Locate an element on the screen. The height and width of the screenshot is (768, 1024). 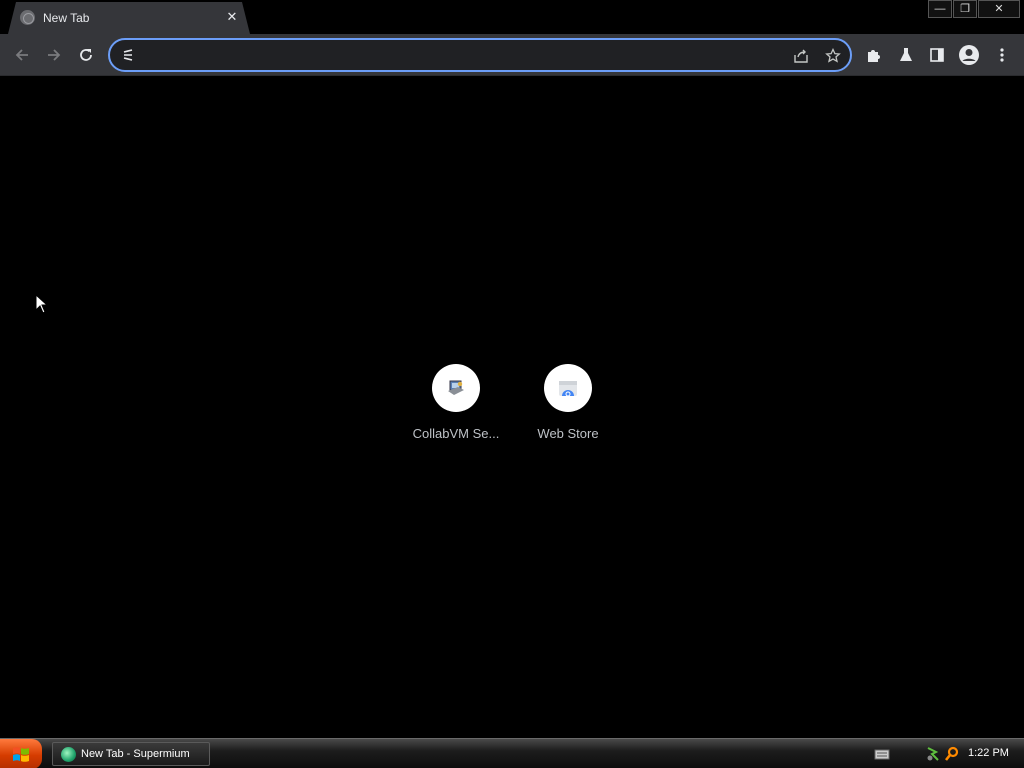
close-window-button: ✕ is located at coordinates (999, 9).